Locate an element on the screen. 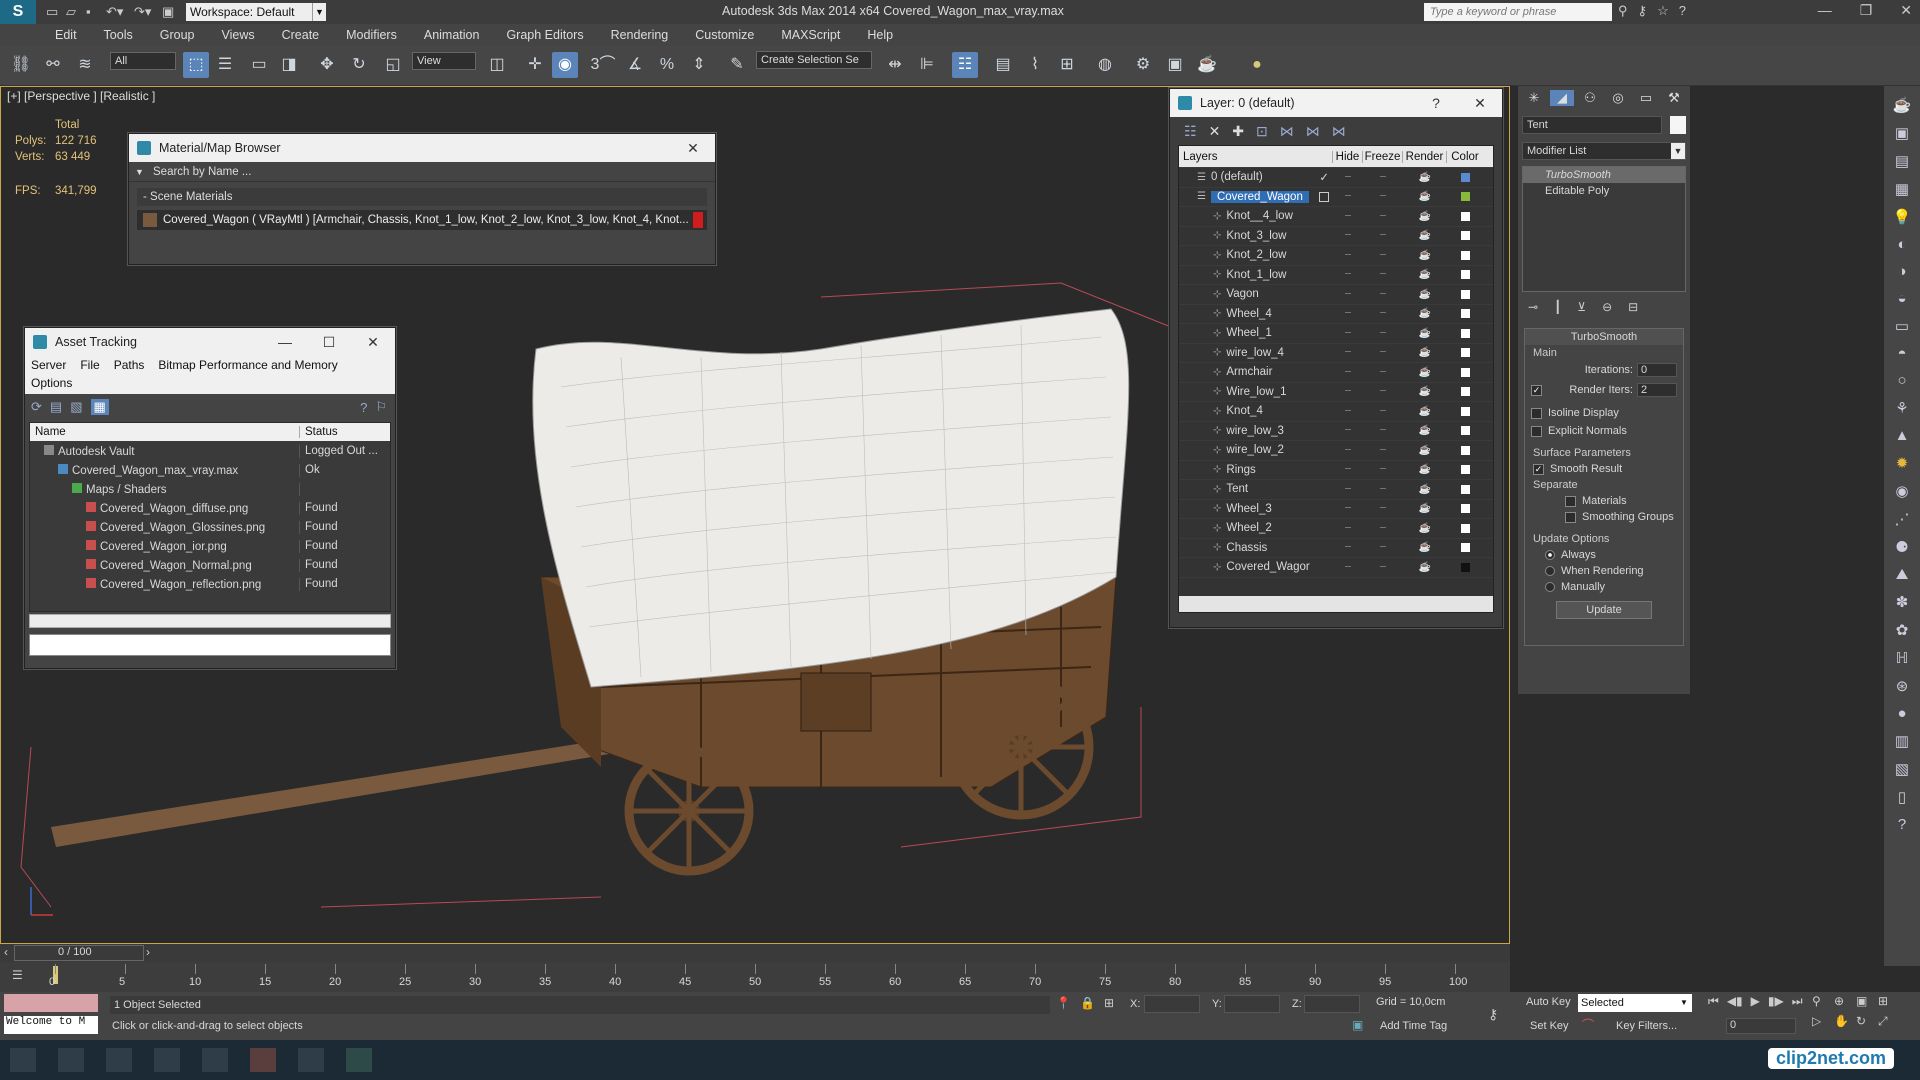 The height and width of the screenshot is (1080, 1920). layer-row: ⊹ Tent ┄ ┄ ☕ is located at coordinates (1336, 490).